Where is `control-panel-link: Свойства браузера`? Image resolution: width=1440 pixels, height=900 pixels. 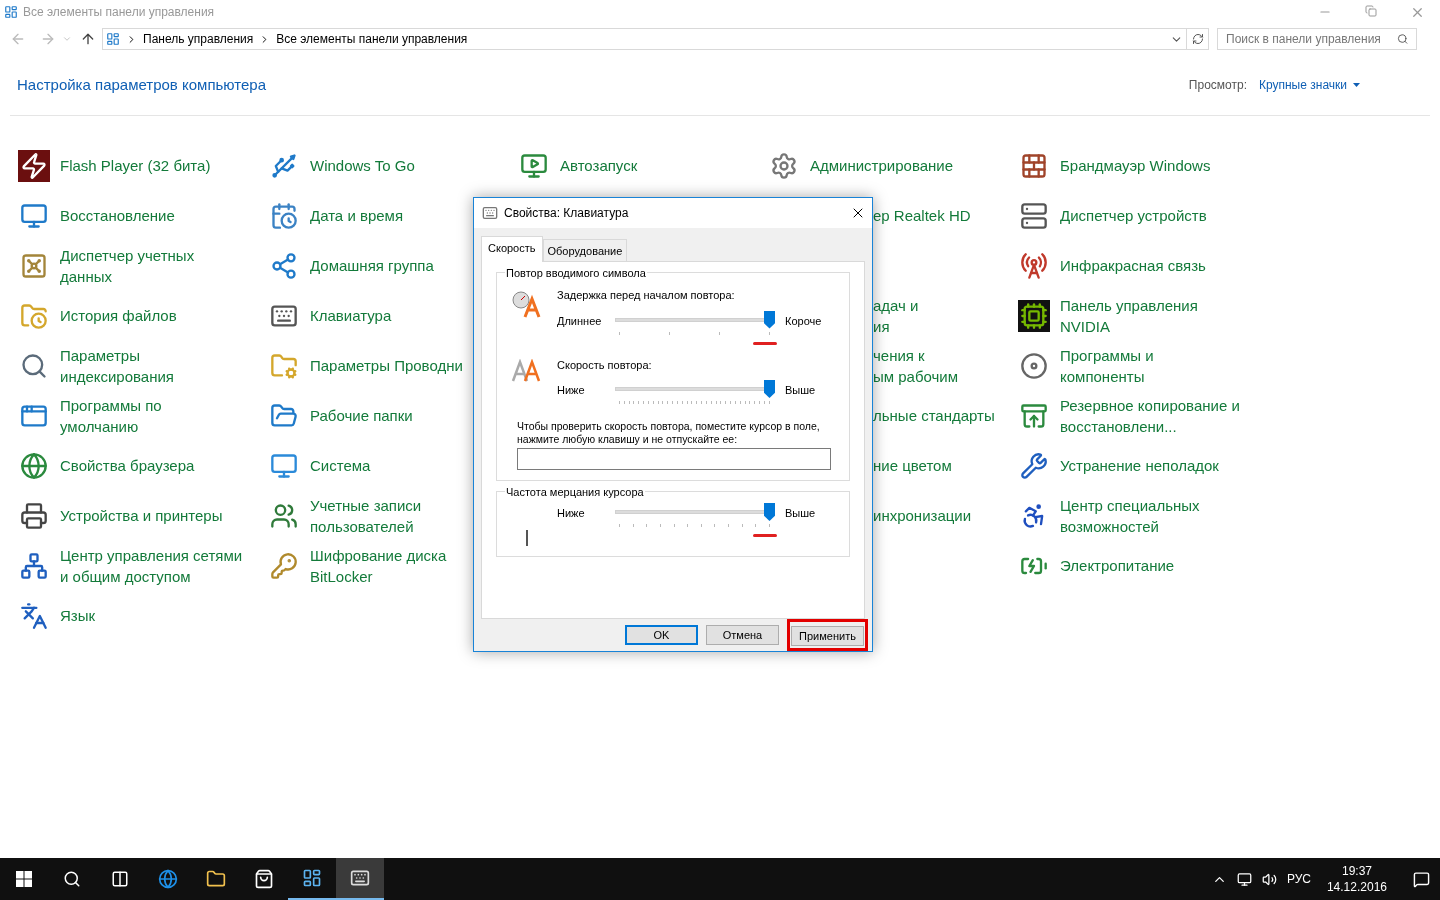
control-panel-link: Свойства браузера is located at coordinates (127, 465).